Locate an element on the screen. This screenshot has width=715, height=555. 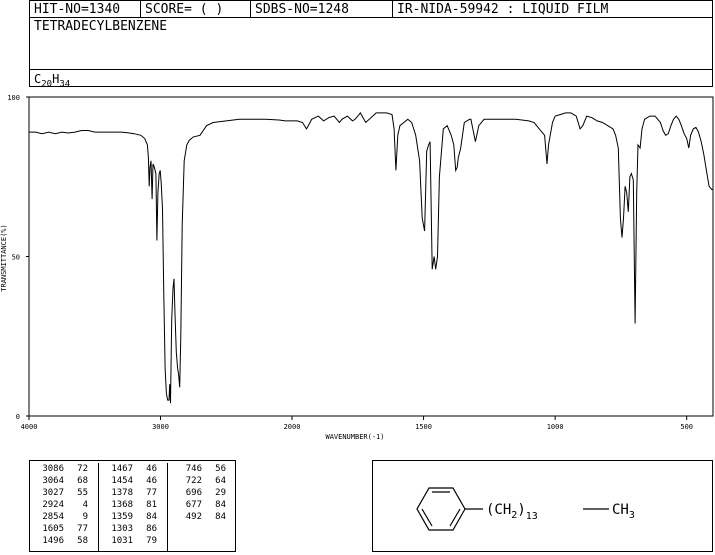
peak-transmittance: 72 is located at coordinates (82, 469).